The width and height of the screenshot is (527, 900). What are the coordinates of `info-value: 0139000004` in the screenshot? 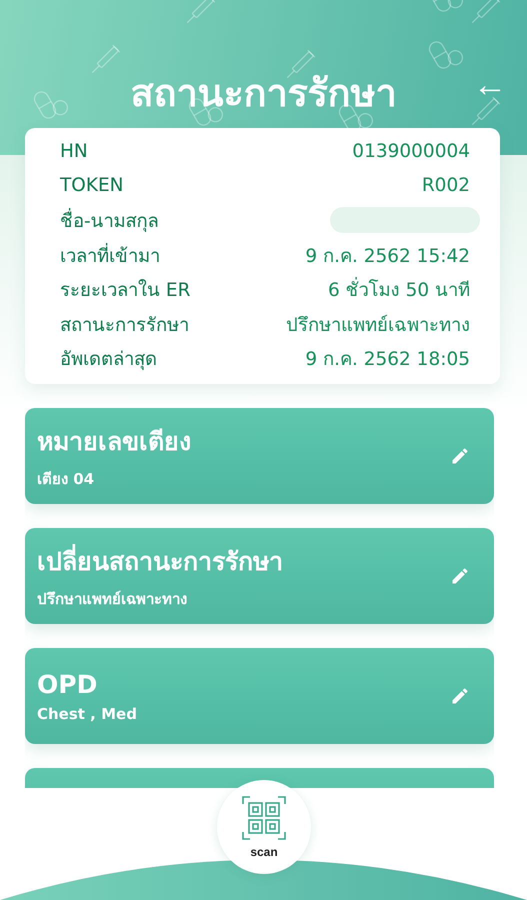 It's located at (411, 151).